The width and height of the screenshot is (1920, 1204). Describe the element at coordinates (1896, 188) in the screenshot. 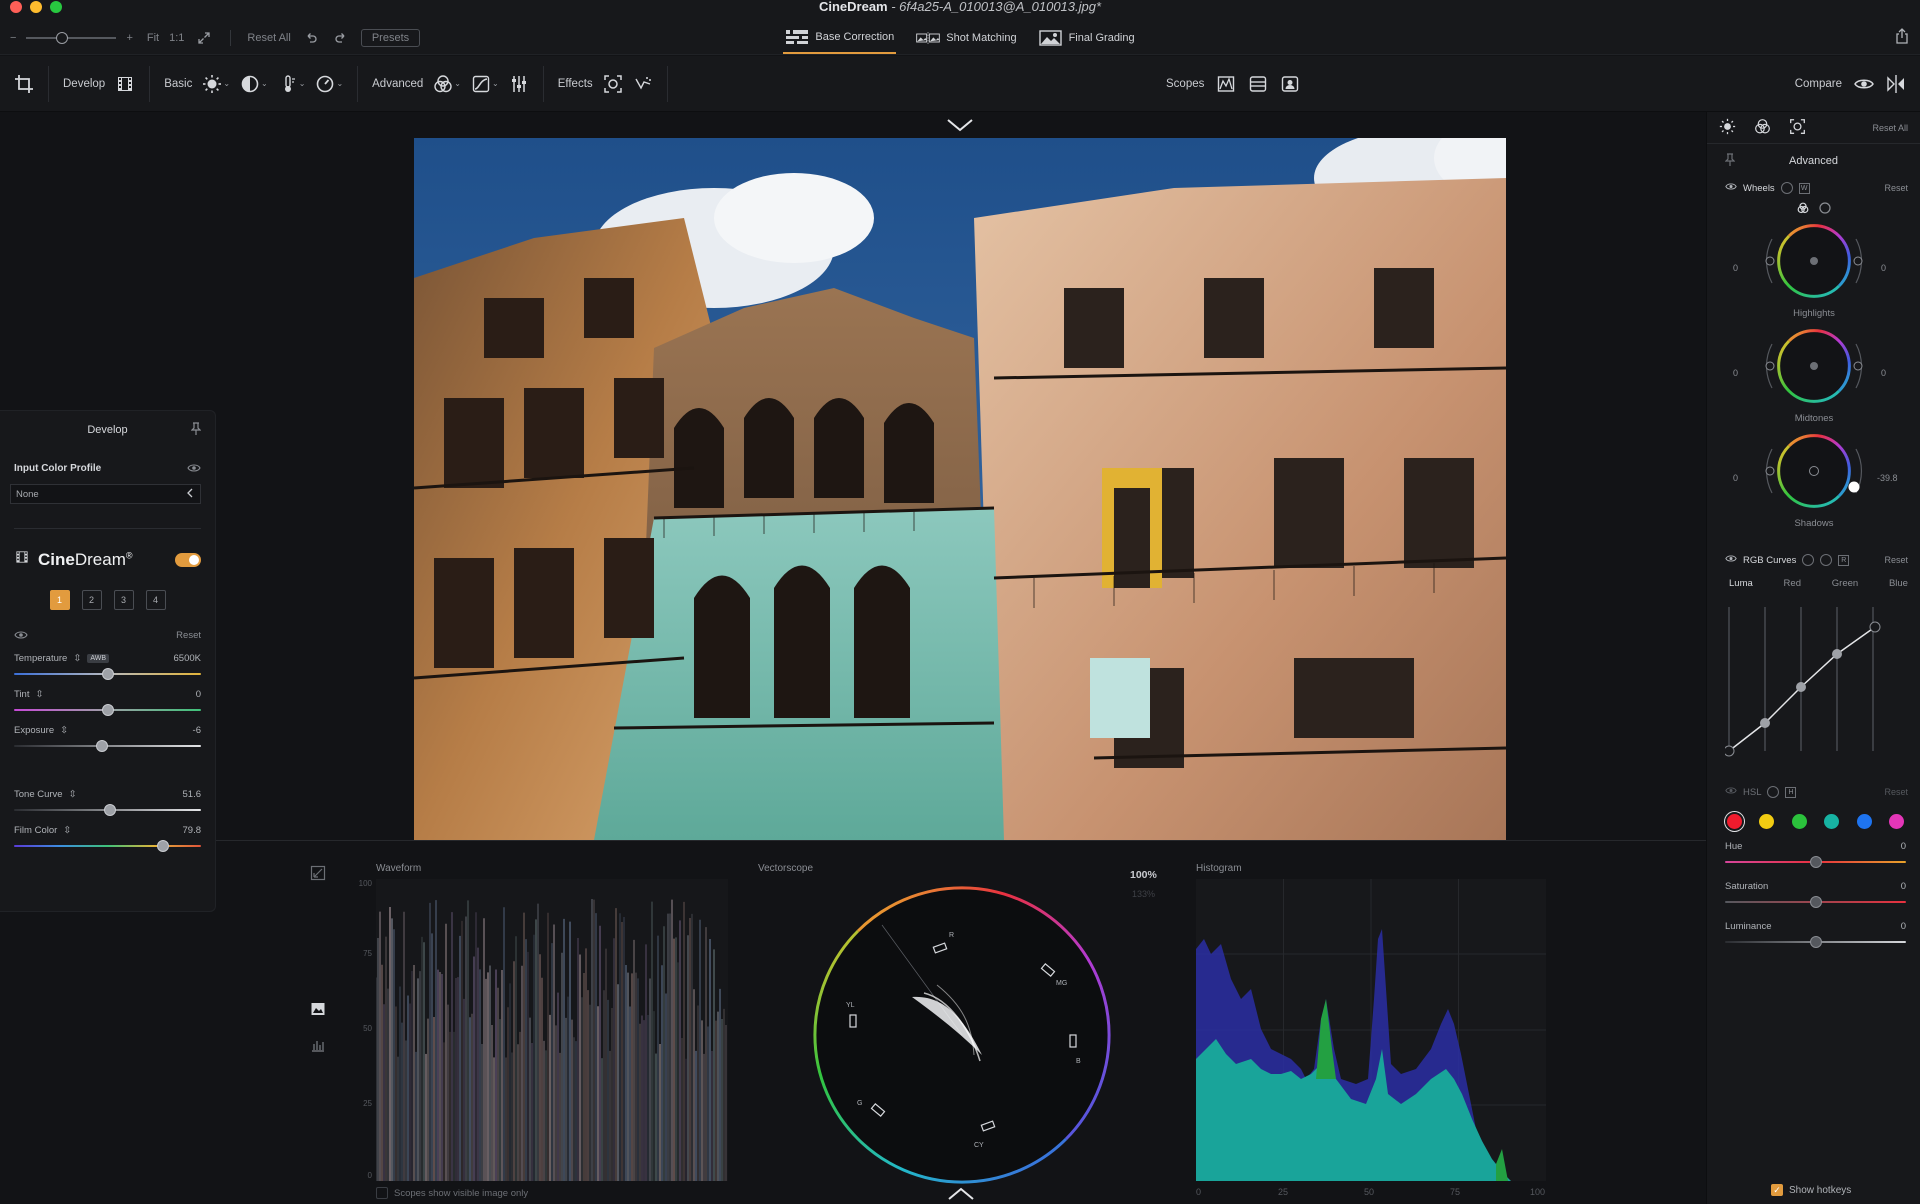

I see `wheels-reset-button: Reset` at that location.